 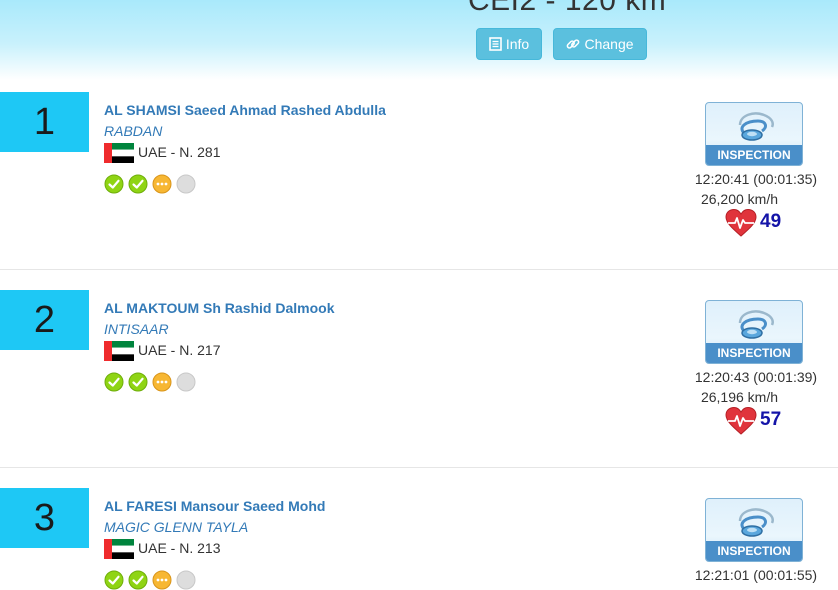 What do you see at coordinates (517, 44) in the screenshot?
I see `info-button-label: Info` at bounding box center [517, 44].